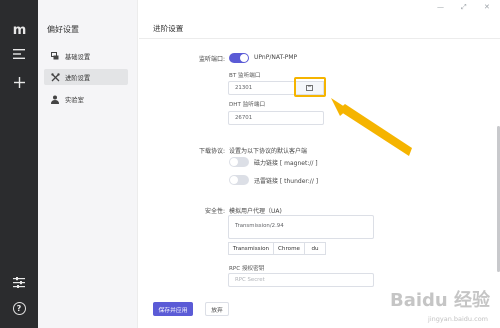 The height and width of the screenshot is (328, 500). What do you see at coordinates (289, 248) in the screenshot?
I see `ua-preset-chrome: Chrome` at bounding box center [289, 248].